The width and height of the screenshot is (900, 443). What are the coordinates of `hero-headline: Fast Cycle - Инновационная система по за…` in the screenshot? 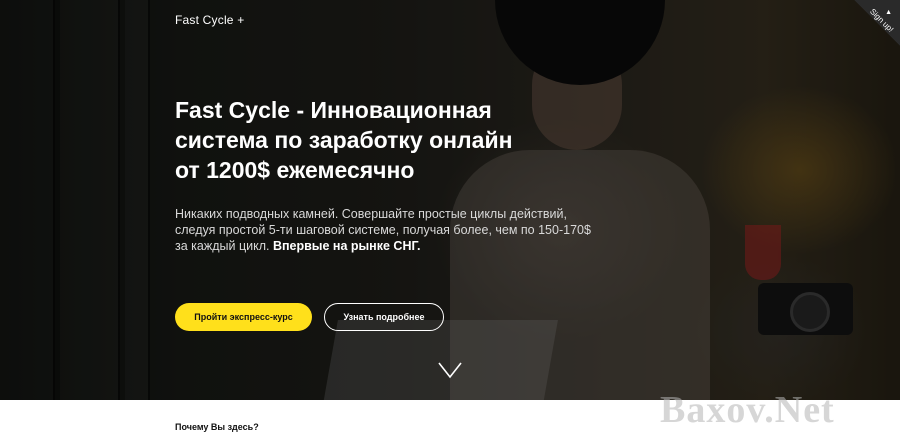 It's located at (365, 140).